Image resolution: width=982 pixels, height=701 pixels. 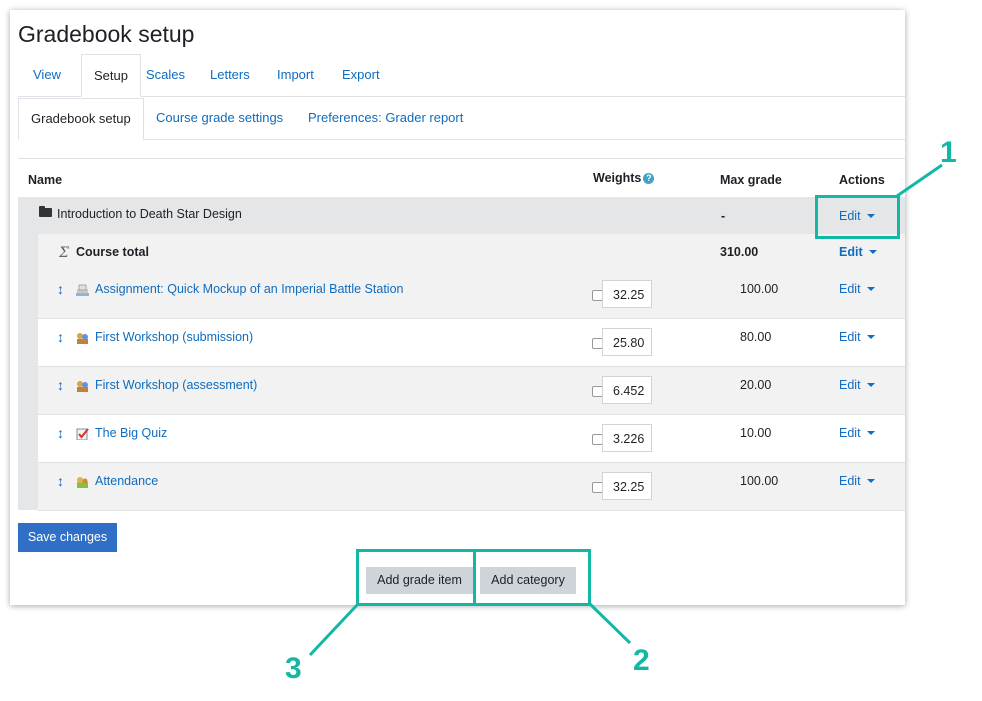 What do you see at coordinates (641, 660) in the screenshot?
I see `callout-number-2: 2` at bounding box center [641, 660].